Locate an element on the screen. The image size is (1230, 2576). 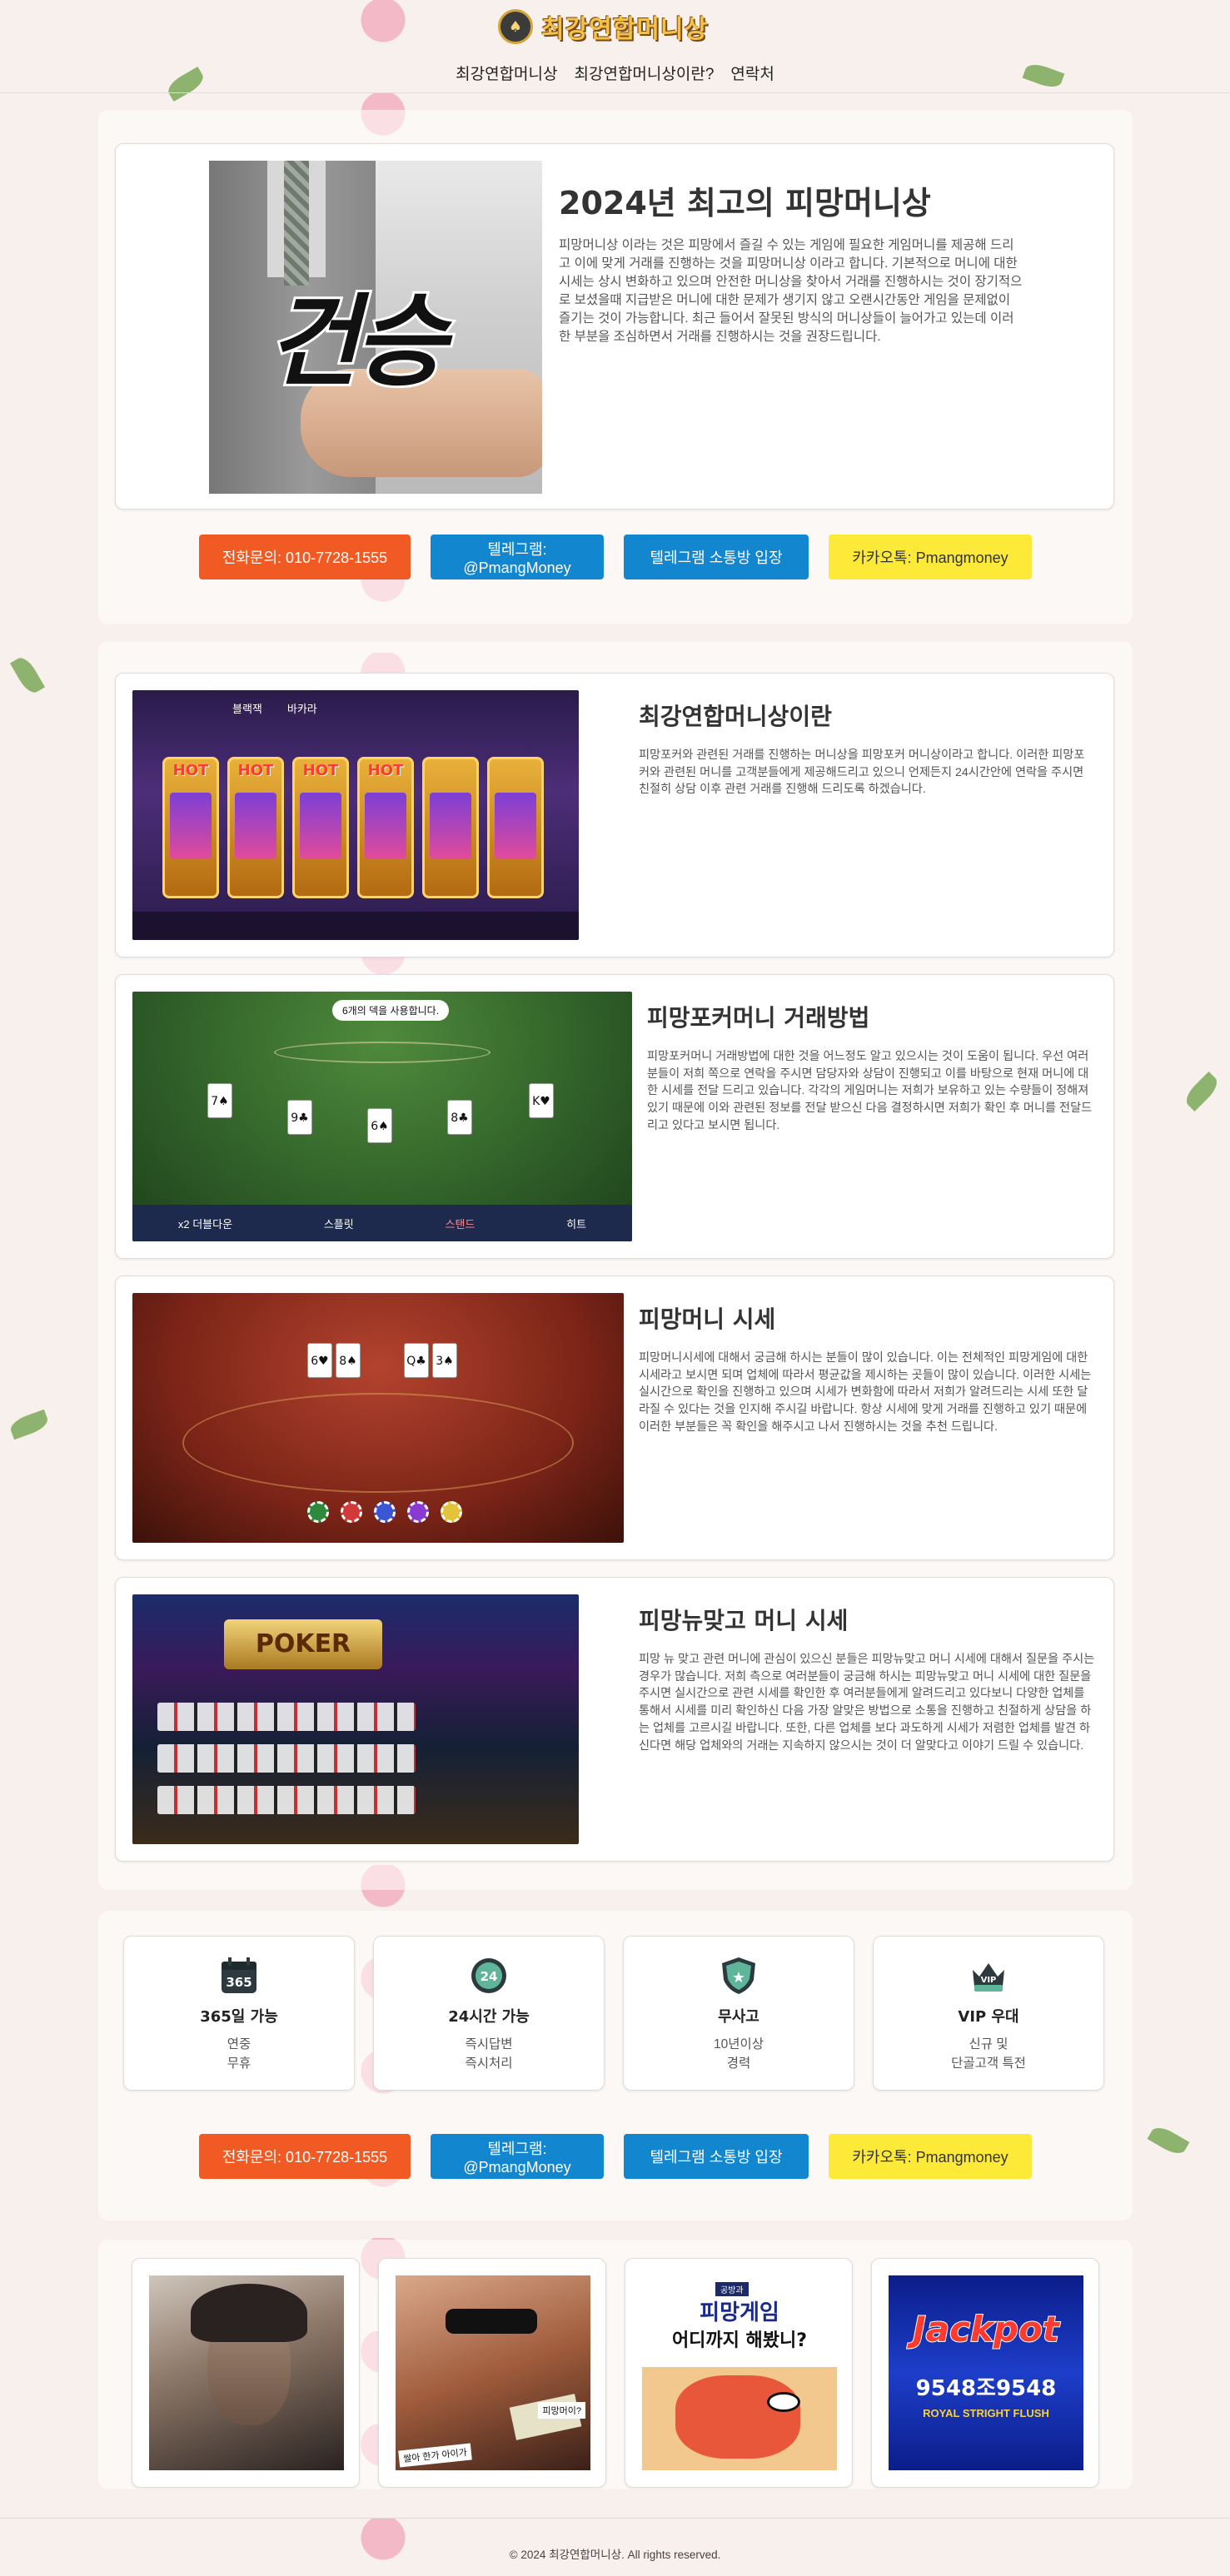
service-title: 피망뉴맞고 머니 시세 is located at coordinates (744, 1620).